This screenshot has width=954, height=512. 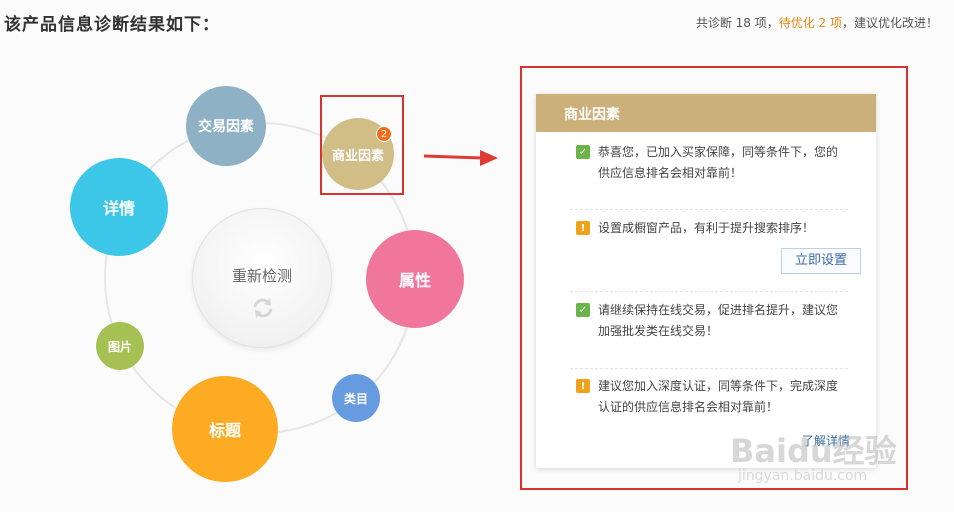 I want to click on refresh-icon, so click(x=263, y=308).